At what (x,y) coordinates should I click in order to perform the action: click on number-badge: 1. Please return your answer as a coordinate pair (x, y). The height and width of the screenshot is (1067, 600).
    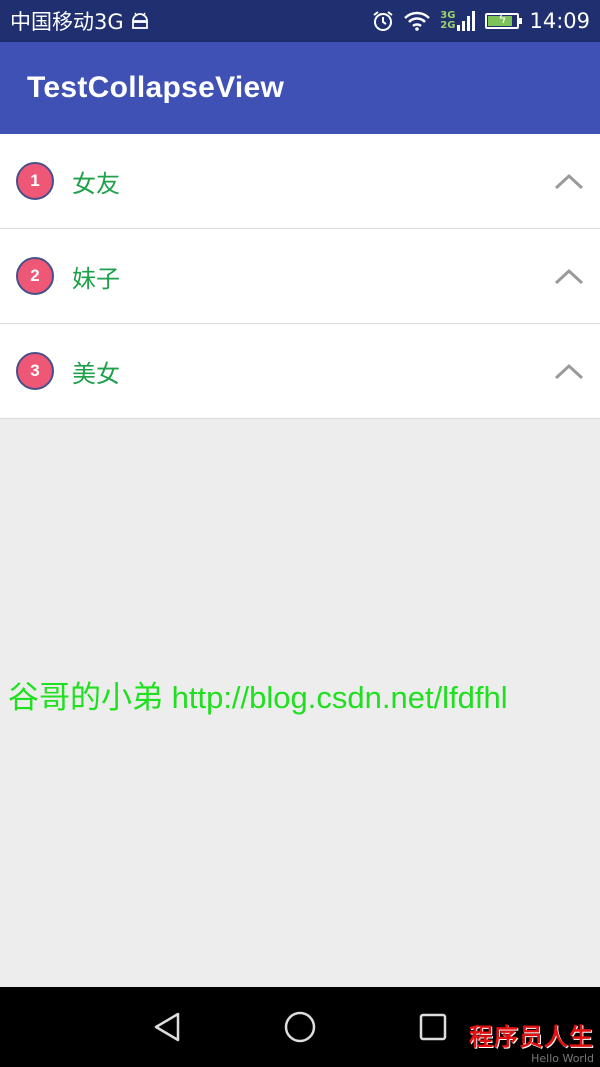
    Looking at the image, I should click on (35, 181).